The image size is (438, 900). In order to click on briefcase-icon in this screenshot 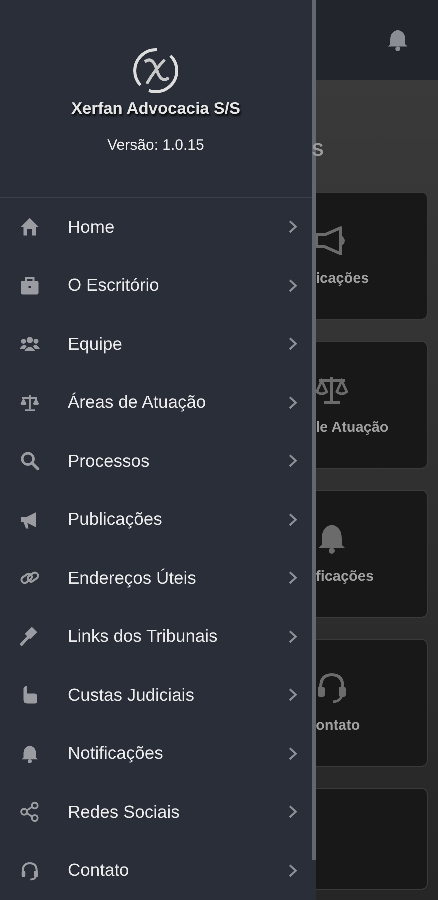, I will do `click(30, 286)`.